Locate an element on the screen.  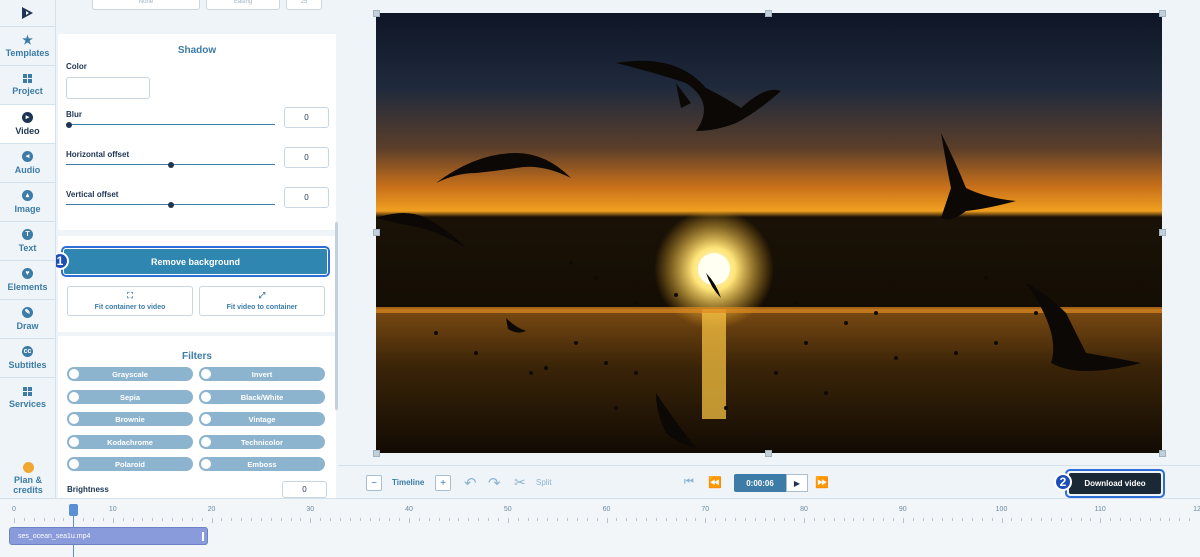
filter-label: Technicolor is located at coordinates (262, 442).